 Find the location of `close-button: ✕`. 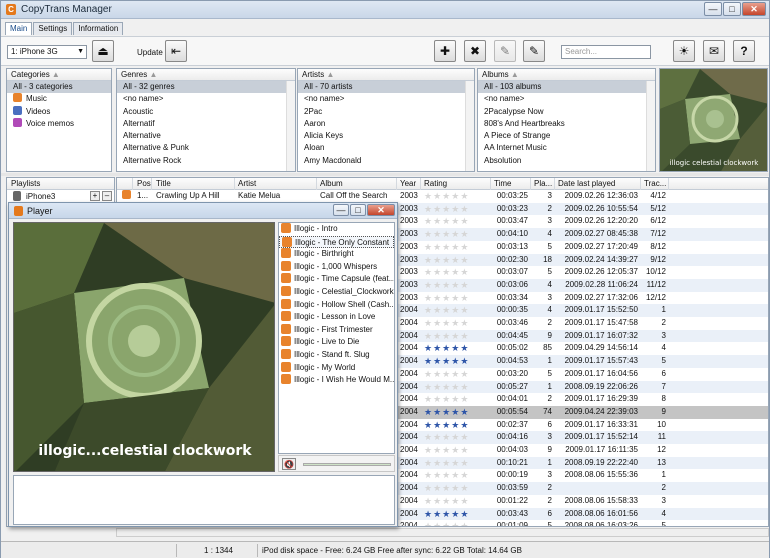

close-button: ✕ is located at coordinates (754, 9).